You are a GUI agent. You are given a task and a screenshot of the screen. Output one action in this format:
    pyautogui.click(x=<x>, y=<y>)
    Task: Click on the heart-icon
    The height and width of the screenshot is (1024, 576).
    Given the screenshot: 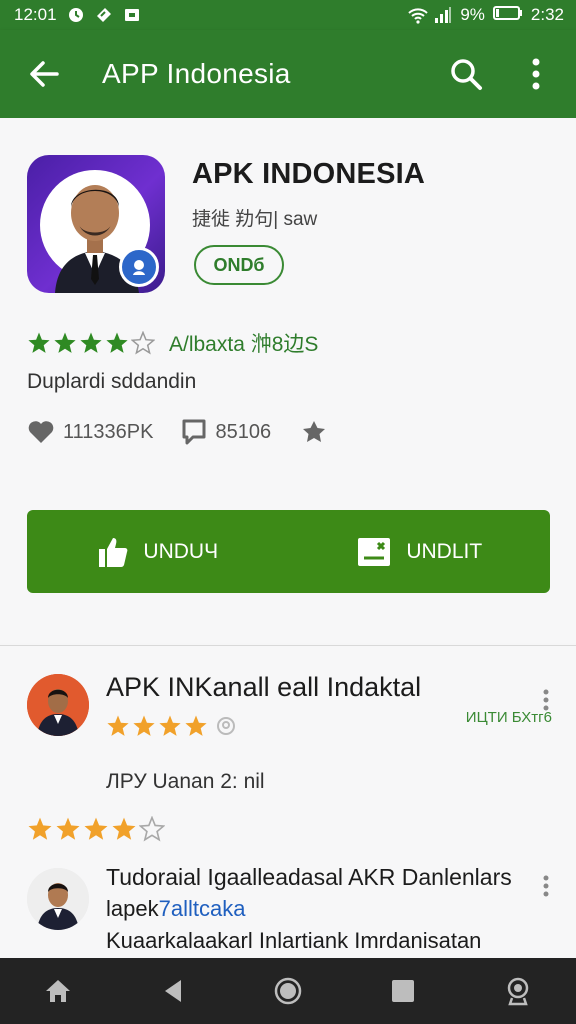 What is the action you would take?
    pyautogui.click(x=41, y=432)
    